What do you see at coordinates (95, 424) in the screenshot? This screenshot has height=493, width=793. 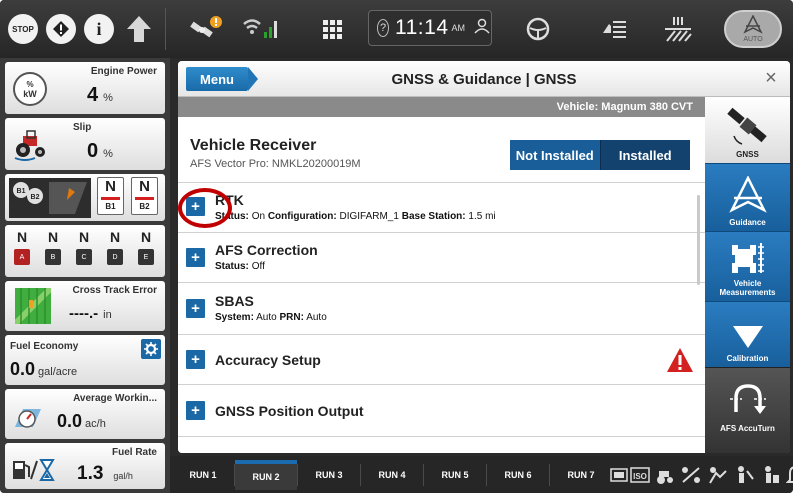 I see `avg-working-unit: ac/h` at bounding box center [95, 424].